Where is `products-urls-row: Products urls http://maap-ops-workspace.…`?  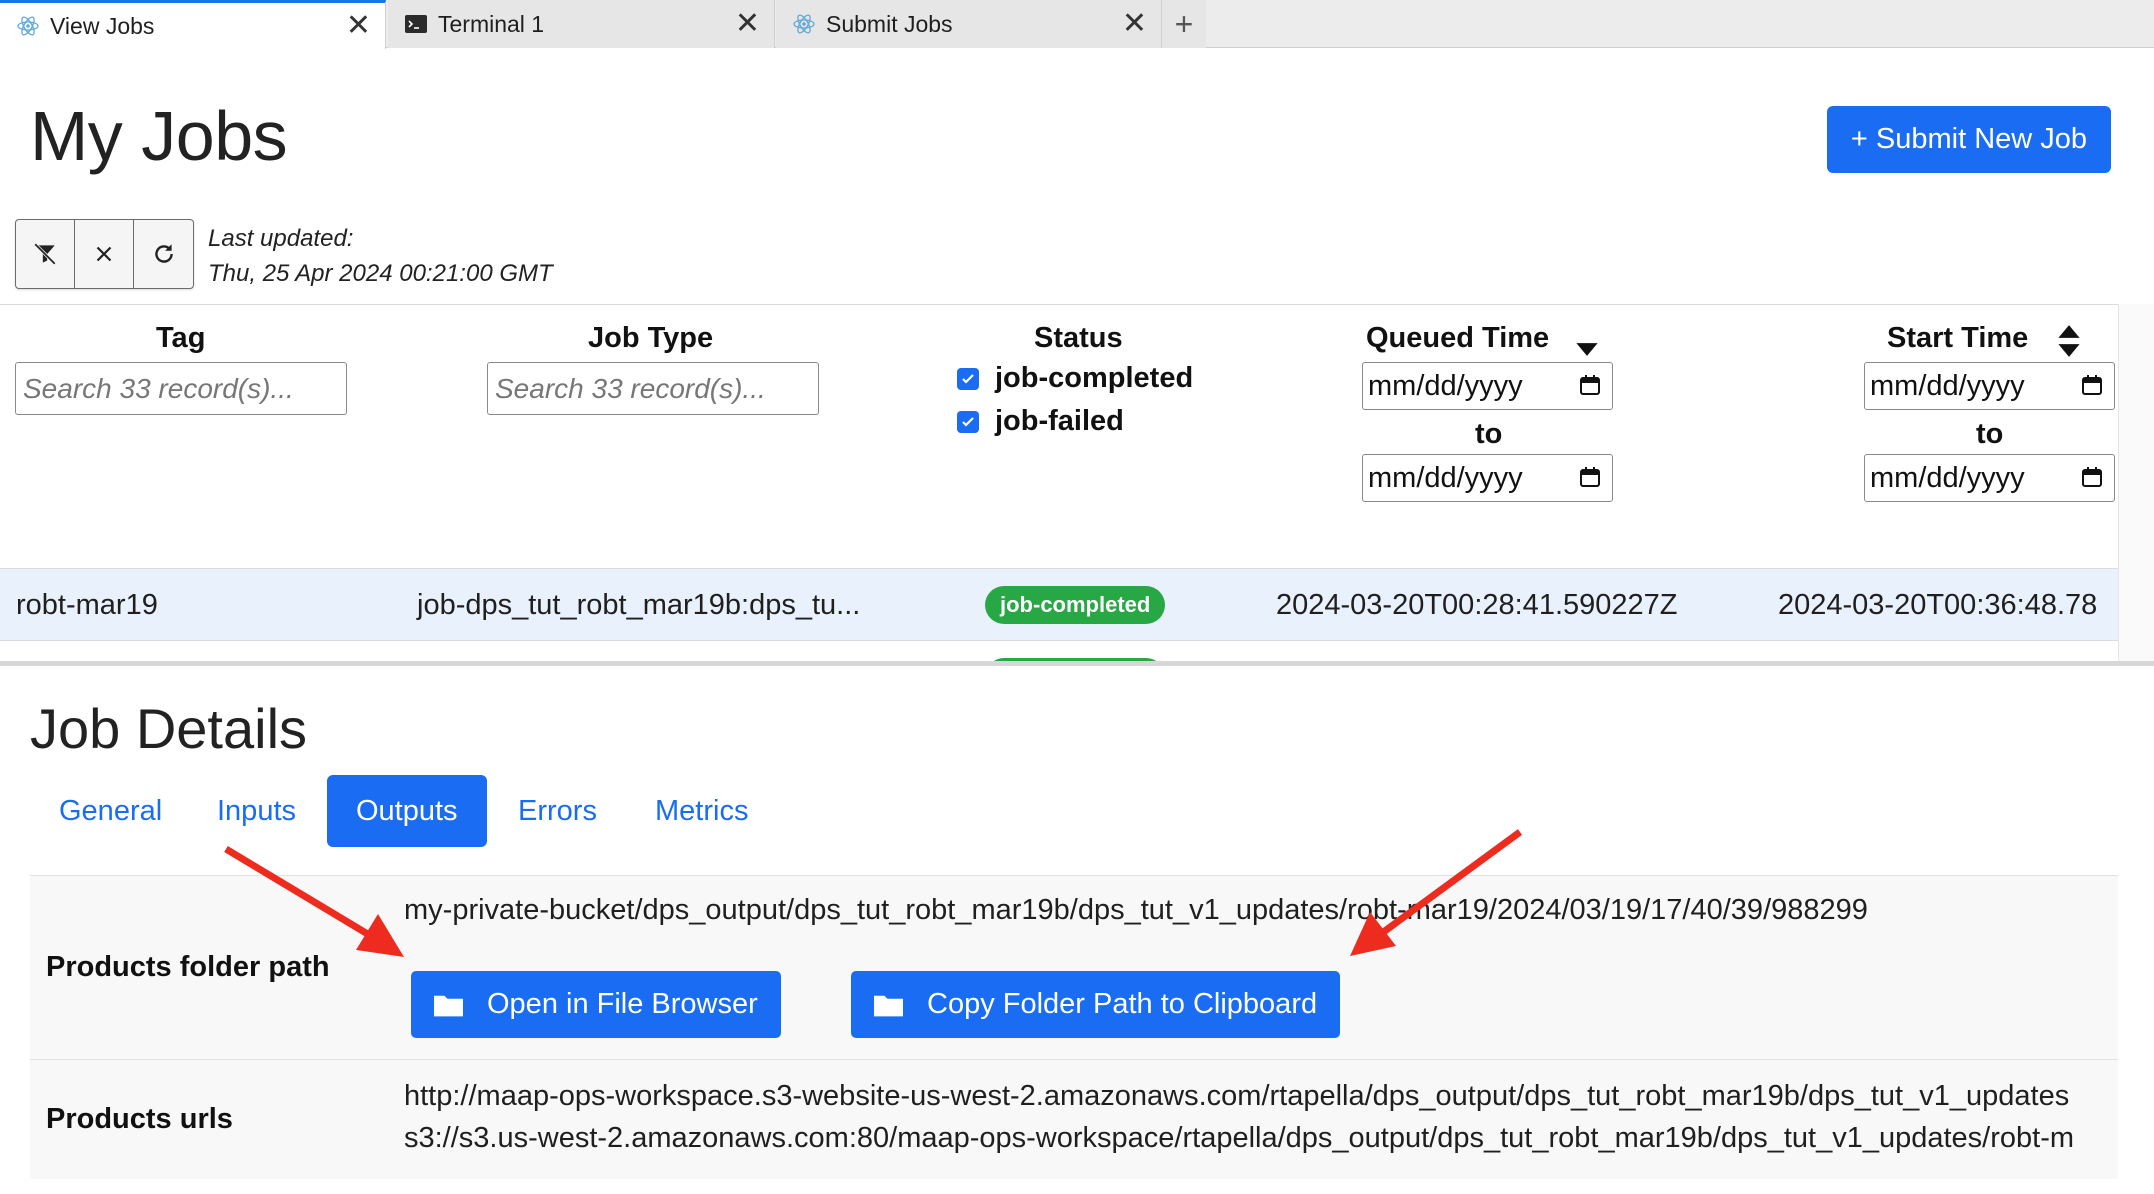 products-urls-row: Products urls http://maap-ops-workspace.… is located at coordinates (1074, 1119).